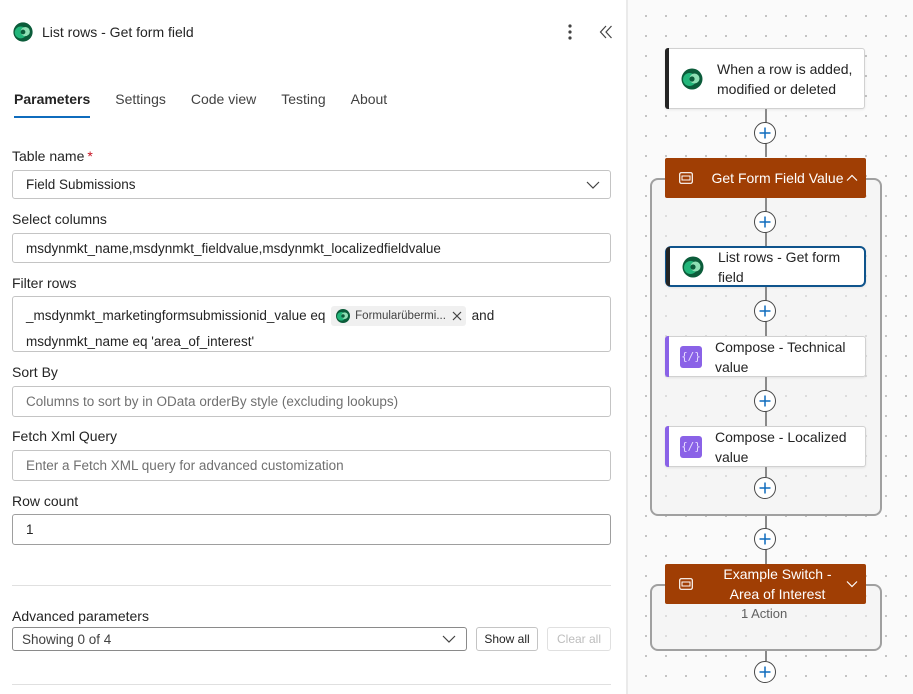 The image size is (913, 694). Describe the element at coordinates (780, 356) in the screenshot. I see `compose-technical-label: Compose - Technical value` at that location.